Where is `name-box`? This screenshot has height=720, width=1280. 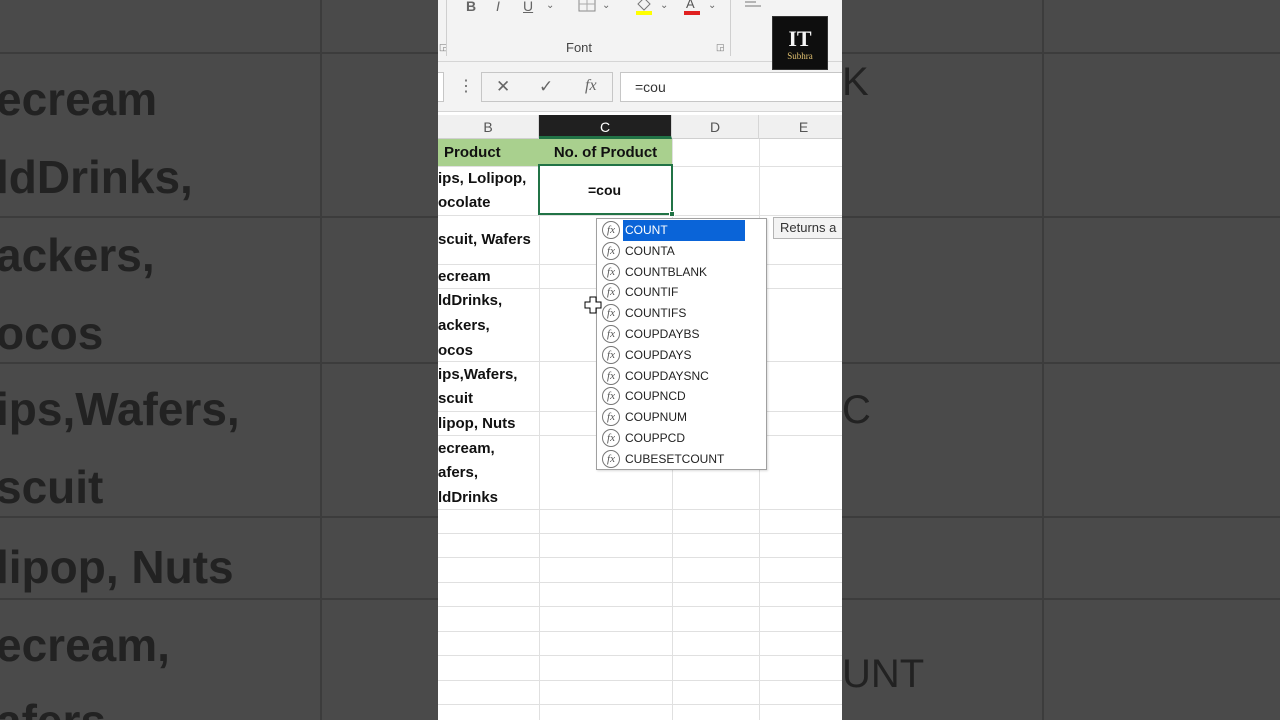
name-box is located at coordinates (441, 87).